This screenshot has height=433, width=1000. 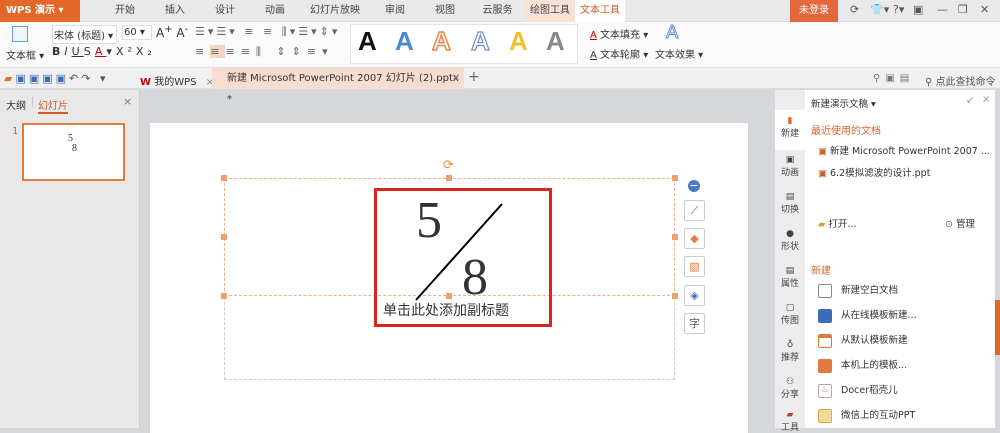 What do you see at coordinates (960, 80) in the screenshot?
I see `command-search: ⚲ 点此查找命令` at bounding box center [960, 80].